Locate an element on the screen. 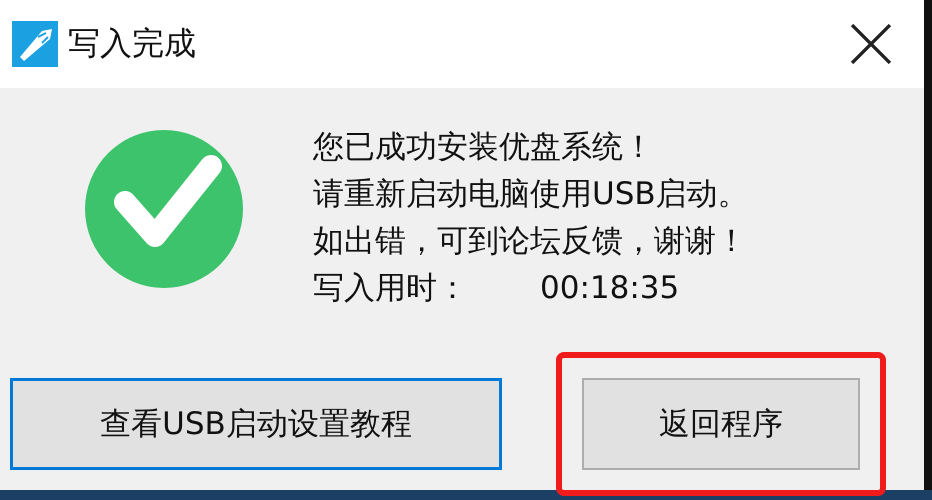 The width and height of the screenshot is (932, 500). window-title: 写入完成 is located at coordinates (132, 43).